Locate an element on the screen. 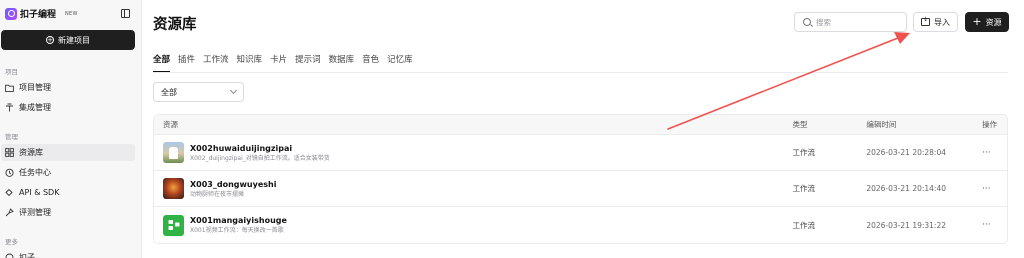 The width and height of the screenshot is (1024, 258). import-button: 导入 is located at coordinates (935, 22).